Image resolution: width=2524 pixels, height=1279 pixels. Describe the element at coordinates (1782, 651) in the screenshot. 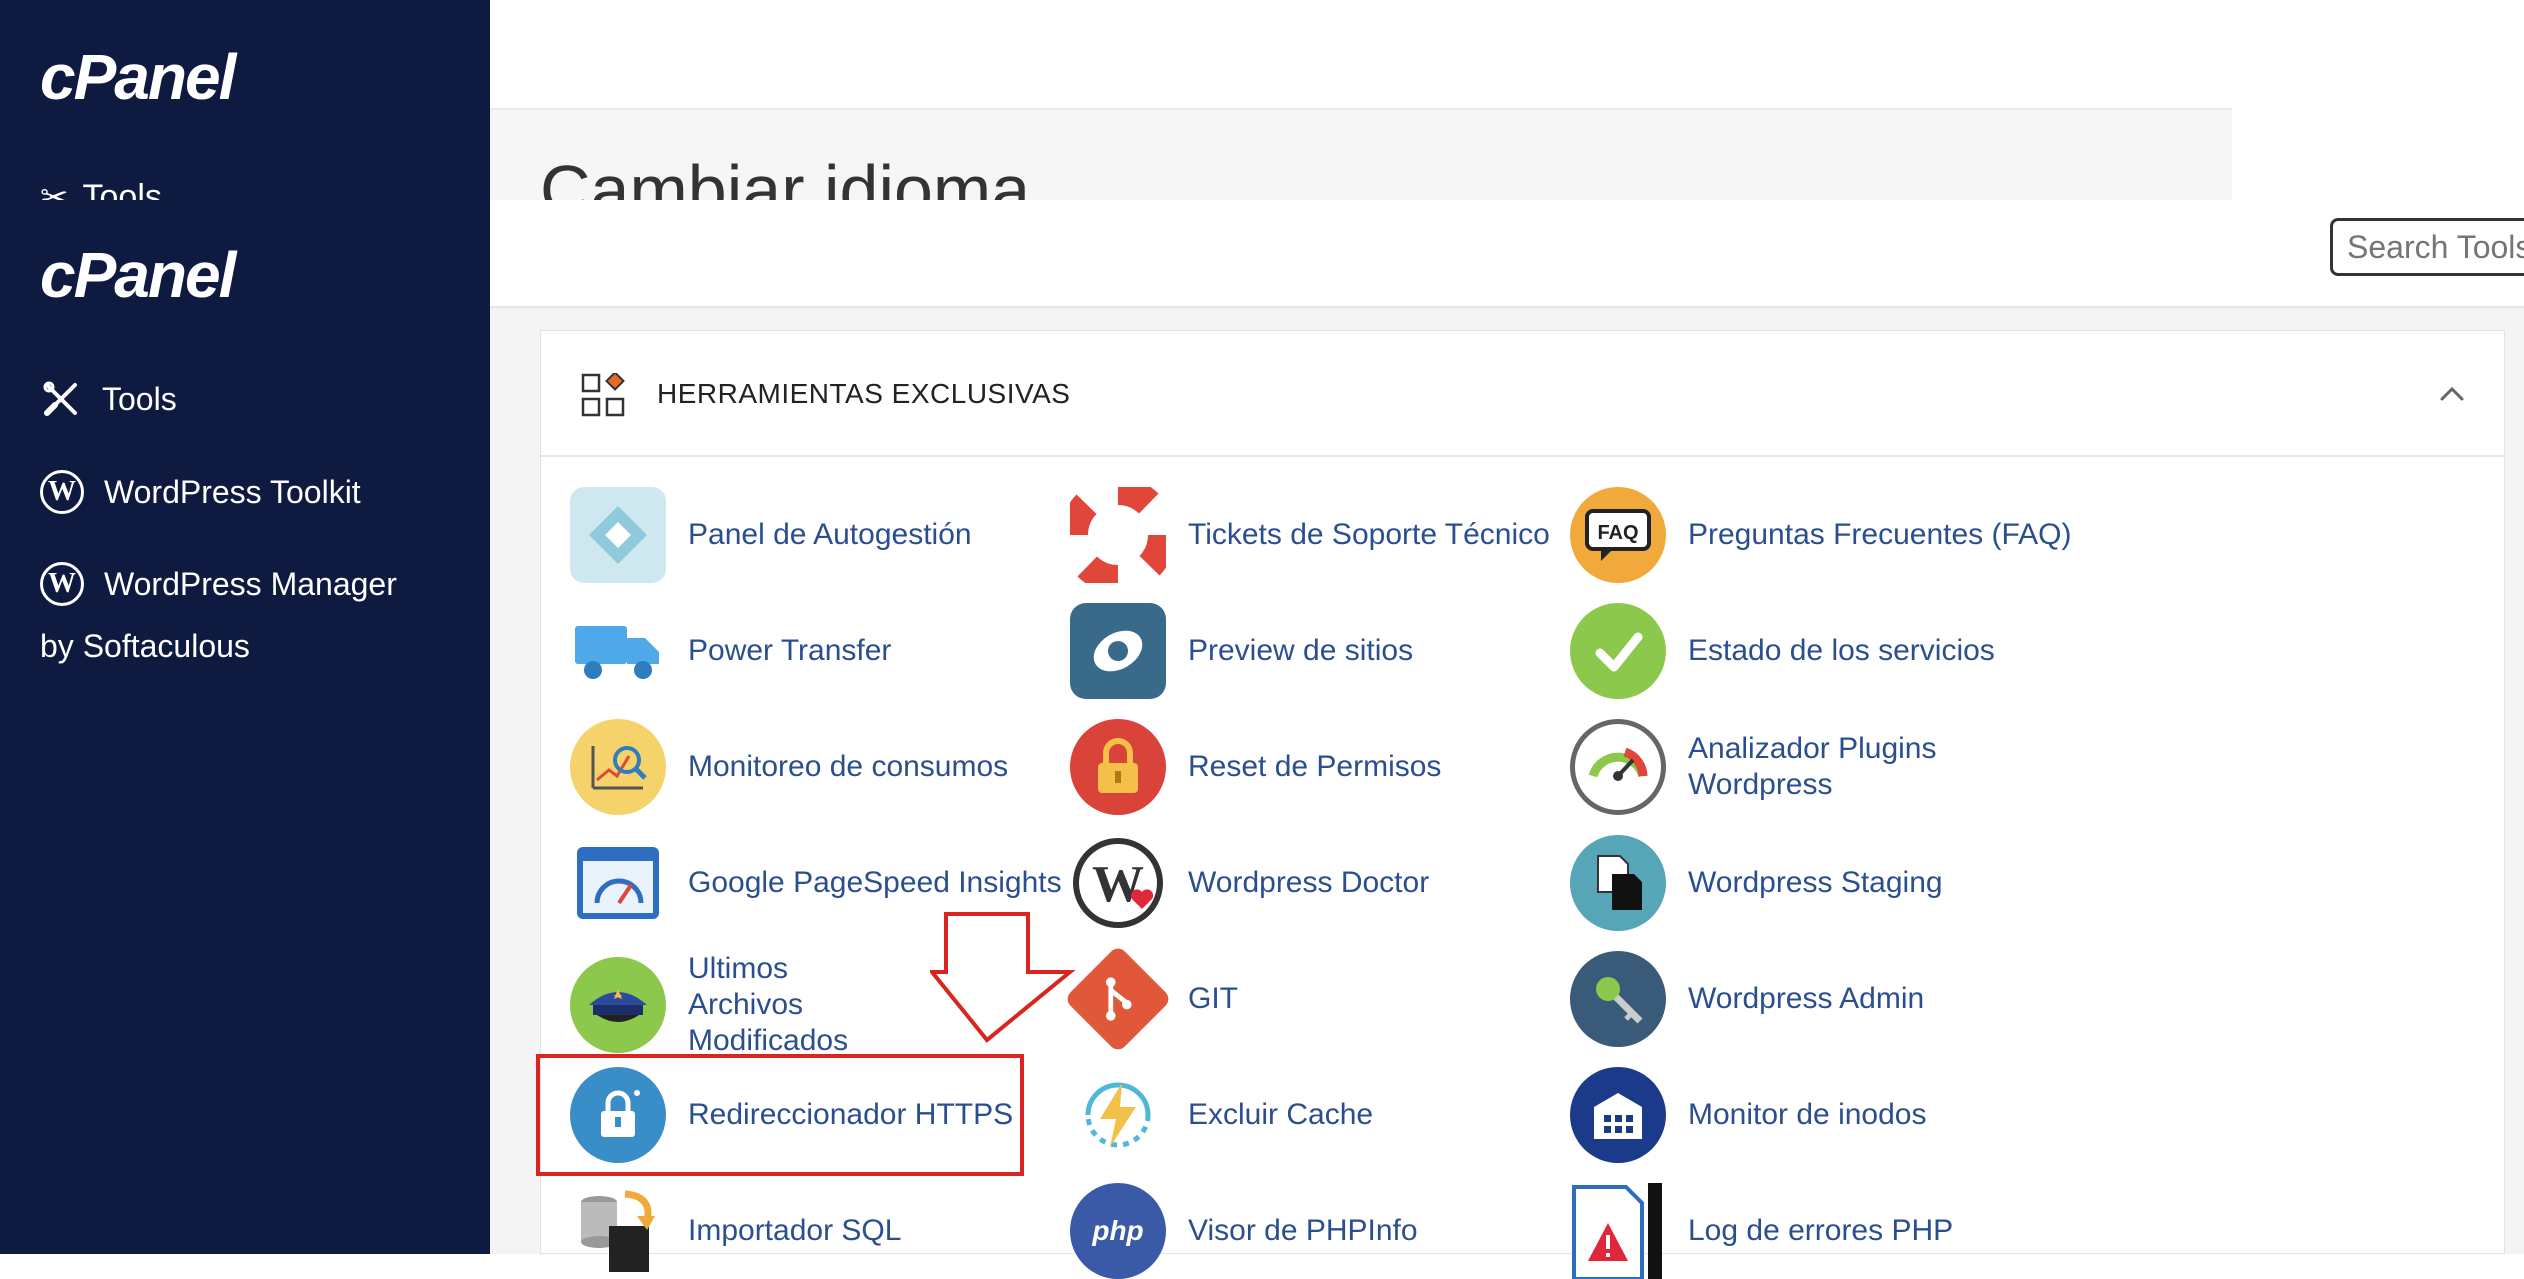

I see `tool-estado-servicios: Estado de los servicios` at that location.